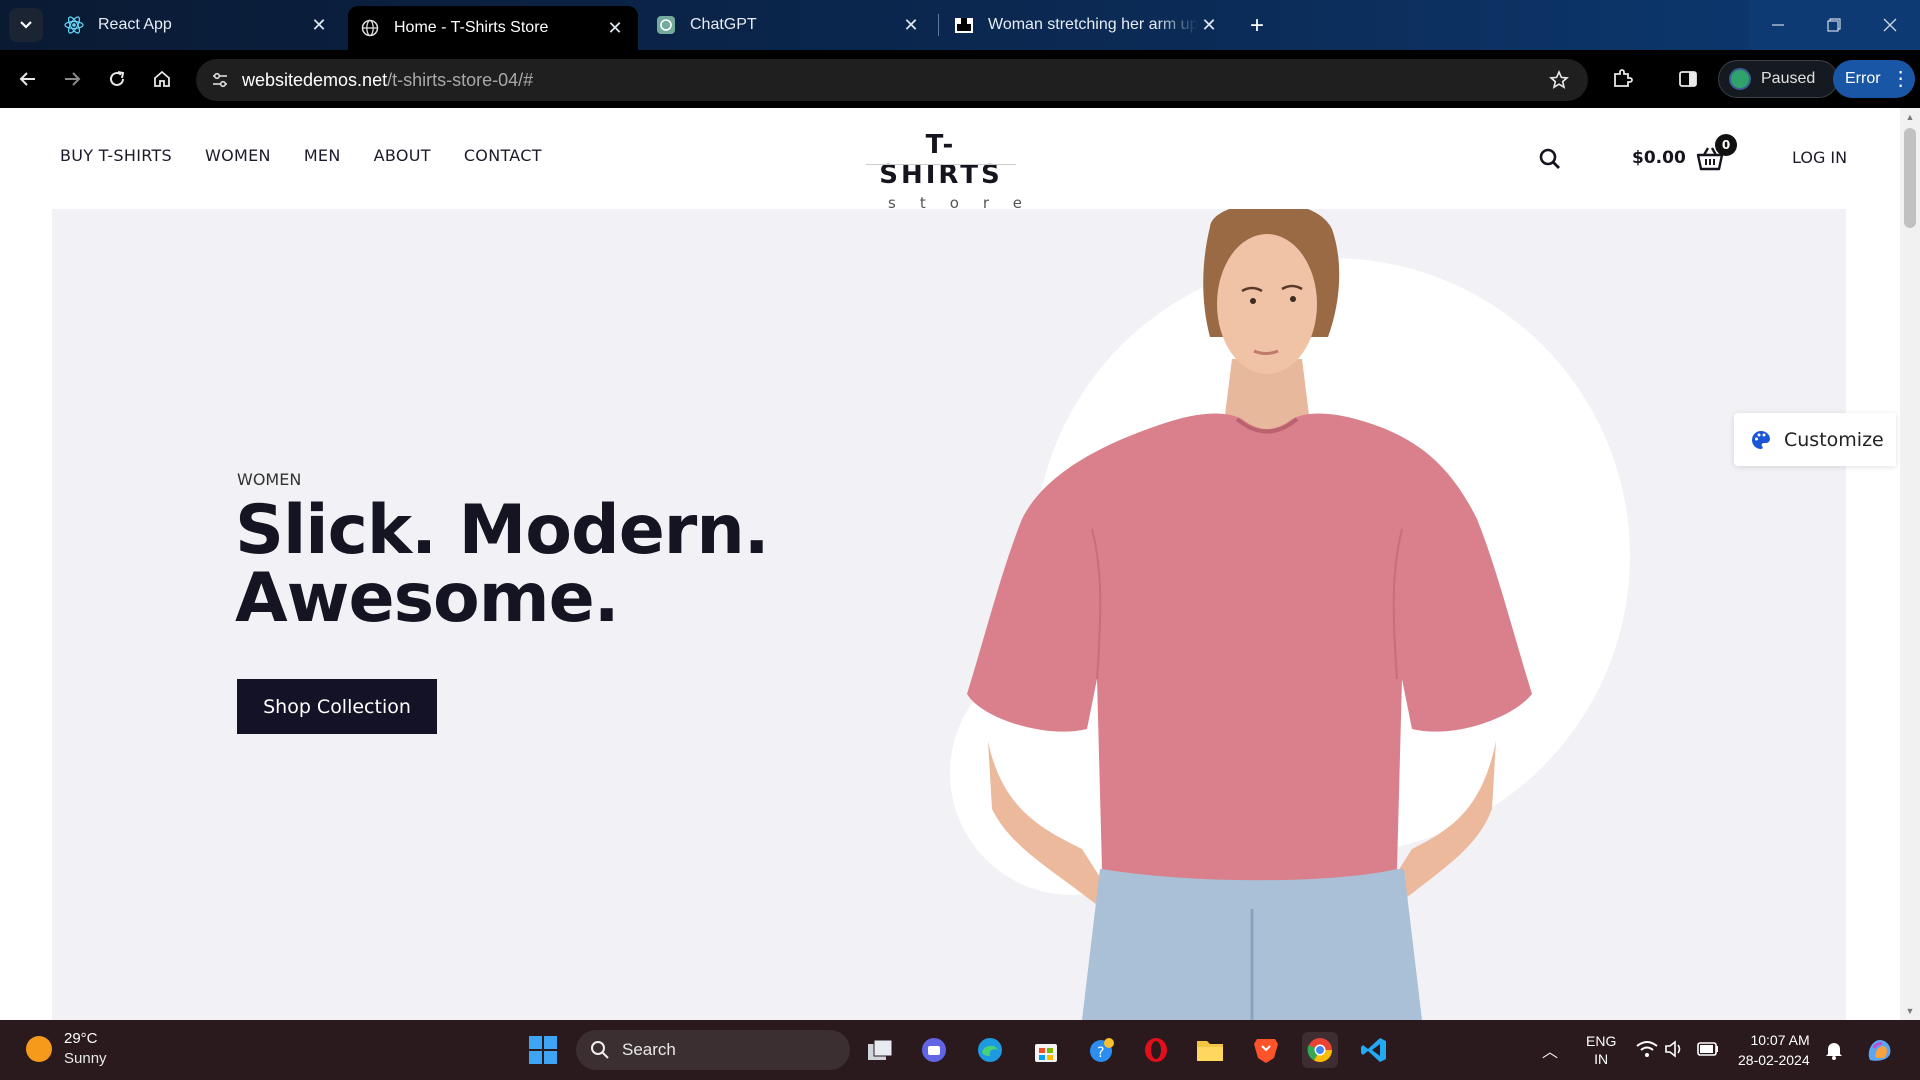 The width and height of the screenshot is (1920, 1080). I want to click on globe-icon, so click(370, 28).